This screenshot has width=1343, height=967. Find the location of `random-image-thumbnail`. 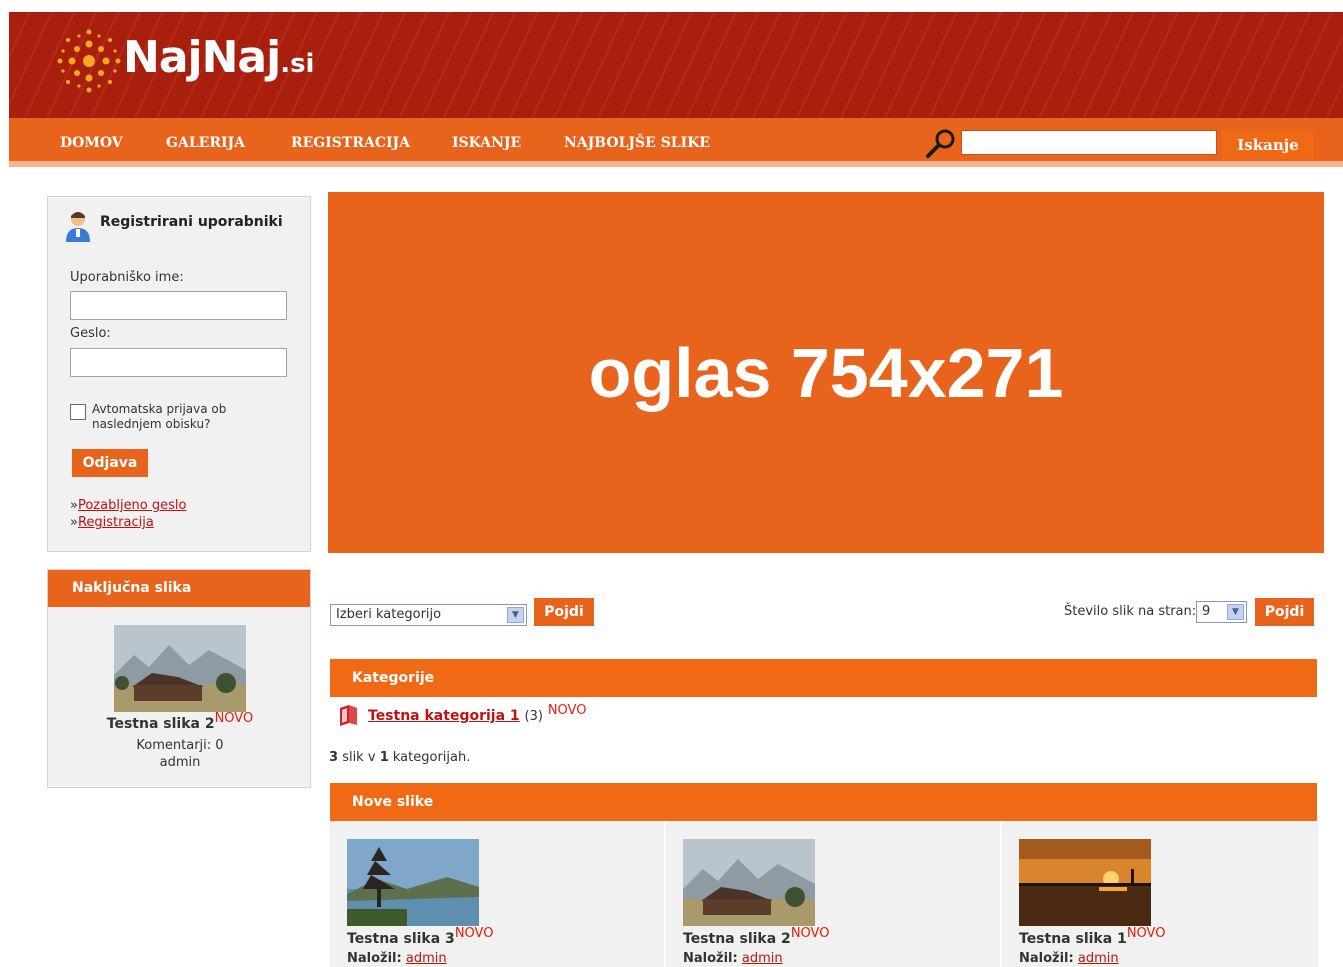

random-image-thumbnail is located at coordinates (180, 668).